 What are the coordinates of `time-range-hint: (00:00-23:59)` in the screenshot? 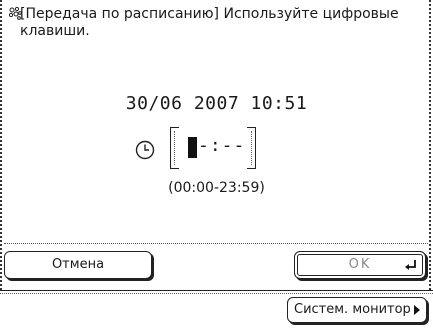 It's located at (216, 188).